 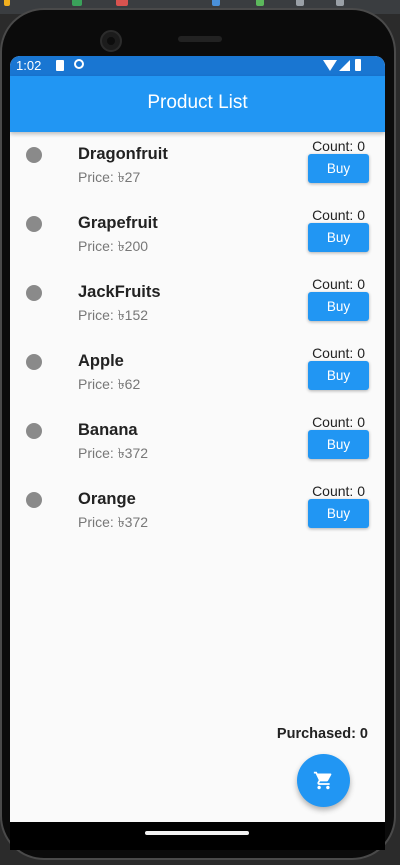 I want to click on product-price: Price: ৳62, so click(x=109, y=385).